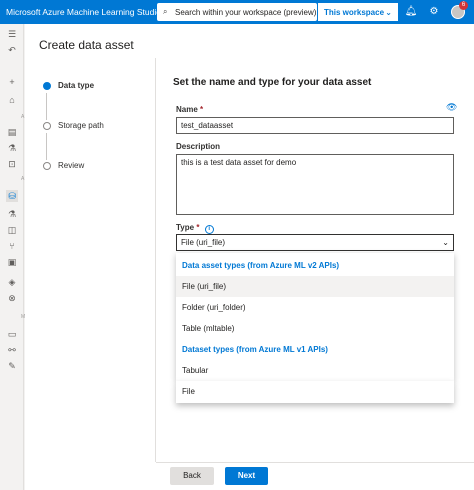 Image resolution: width=474 pixels, height=490 pixels. Describe the element at coordinates (12, 50) in the screenshot. I see `back-arrow-icon: ↶` at that location.